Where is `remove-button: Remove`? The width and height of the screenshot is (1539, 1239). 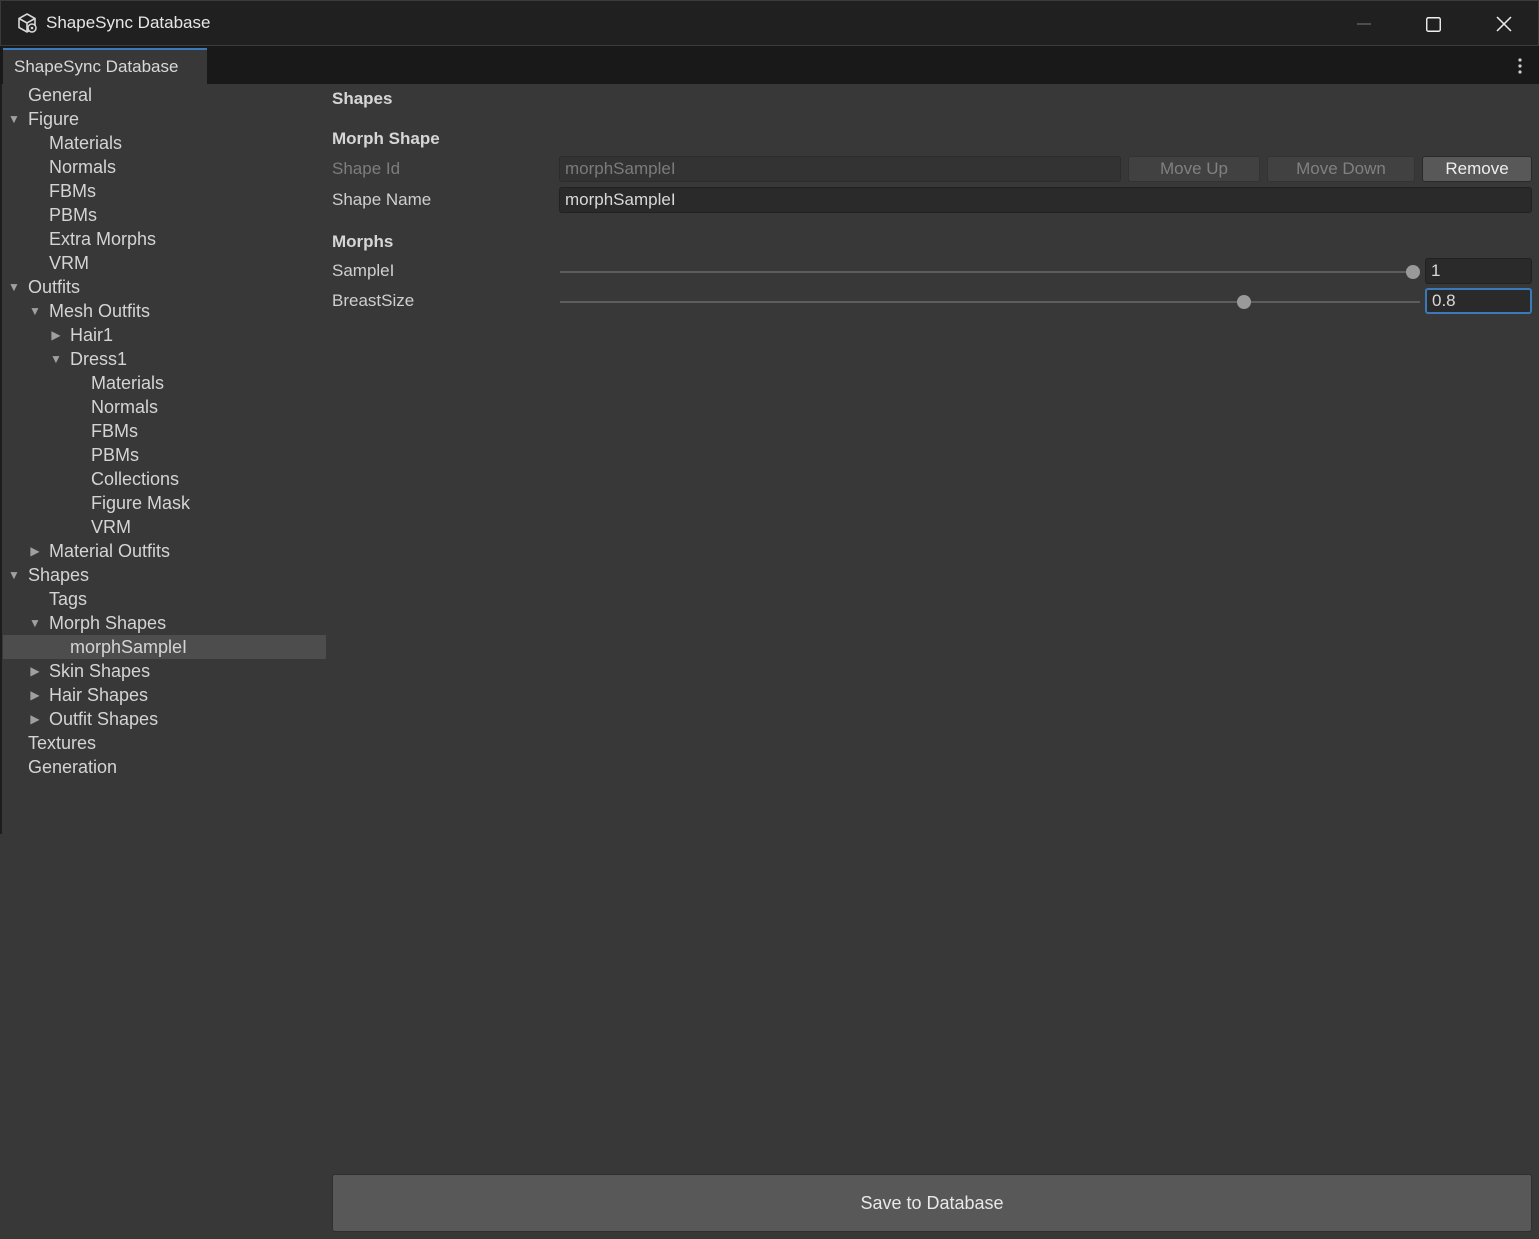
remove-button: Remove is located at coordinates (1477, 169).